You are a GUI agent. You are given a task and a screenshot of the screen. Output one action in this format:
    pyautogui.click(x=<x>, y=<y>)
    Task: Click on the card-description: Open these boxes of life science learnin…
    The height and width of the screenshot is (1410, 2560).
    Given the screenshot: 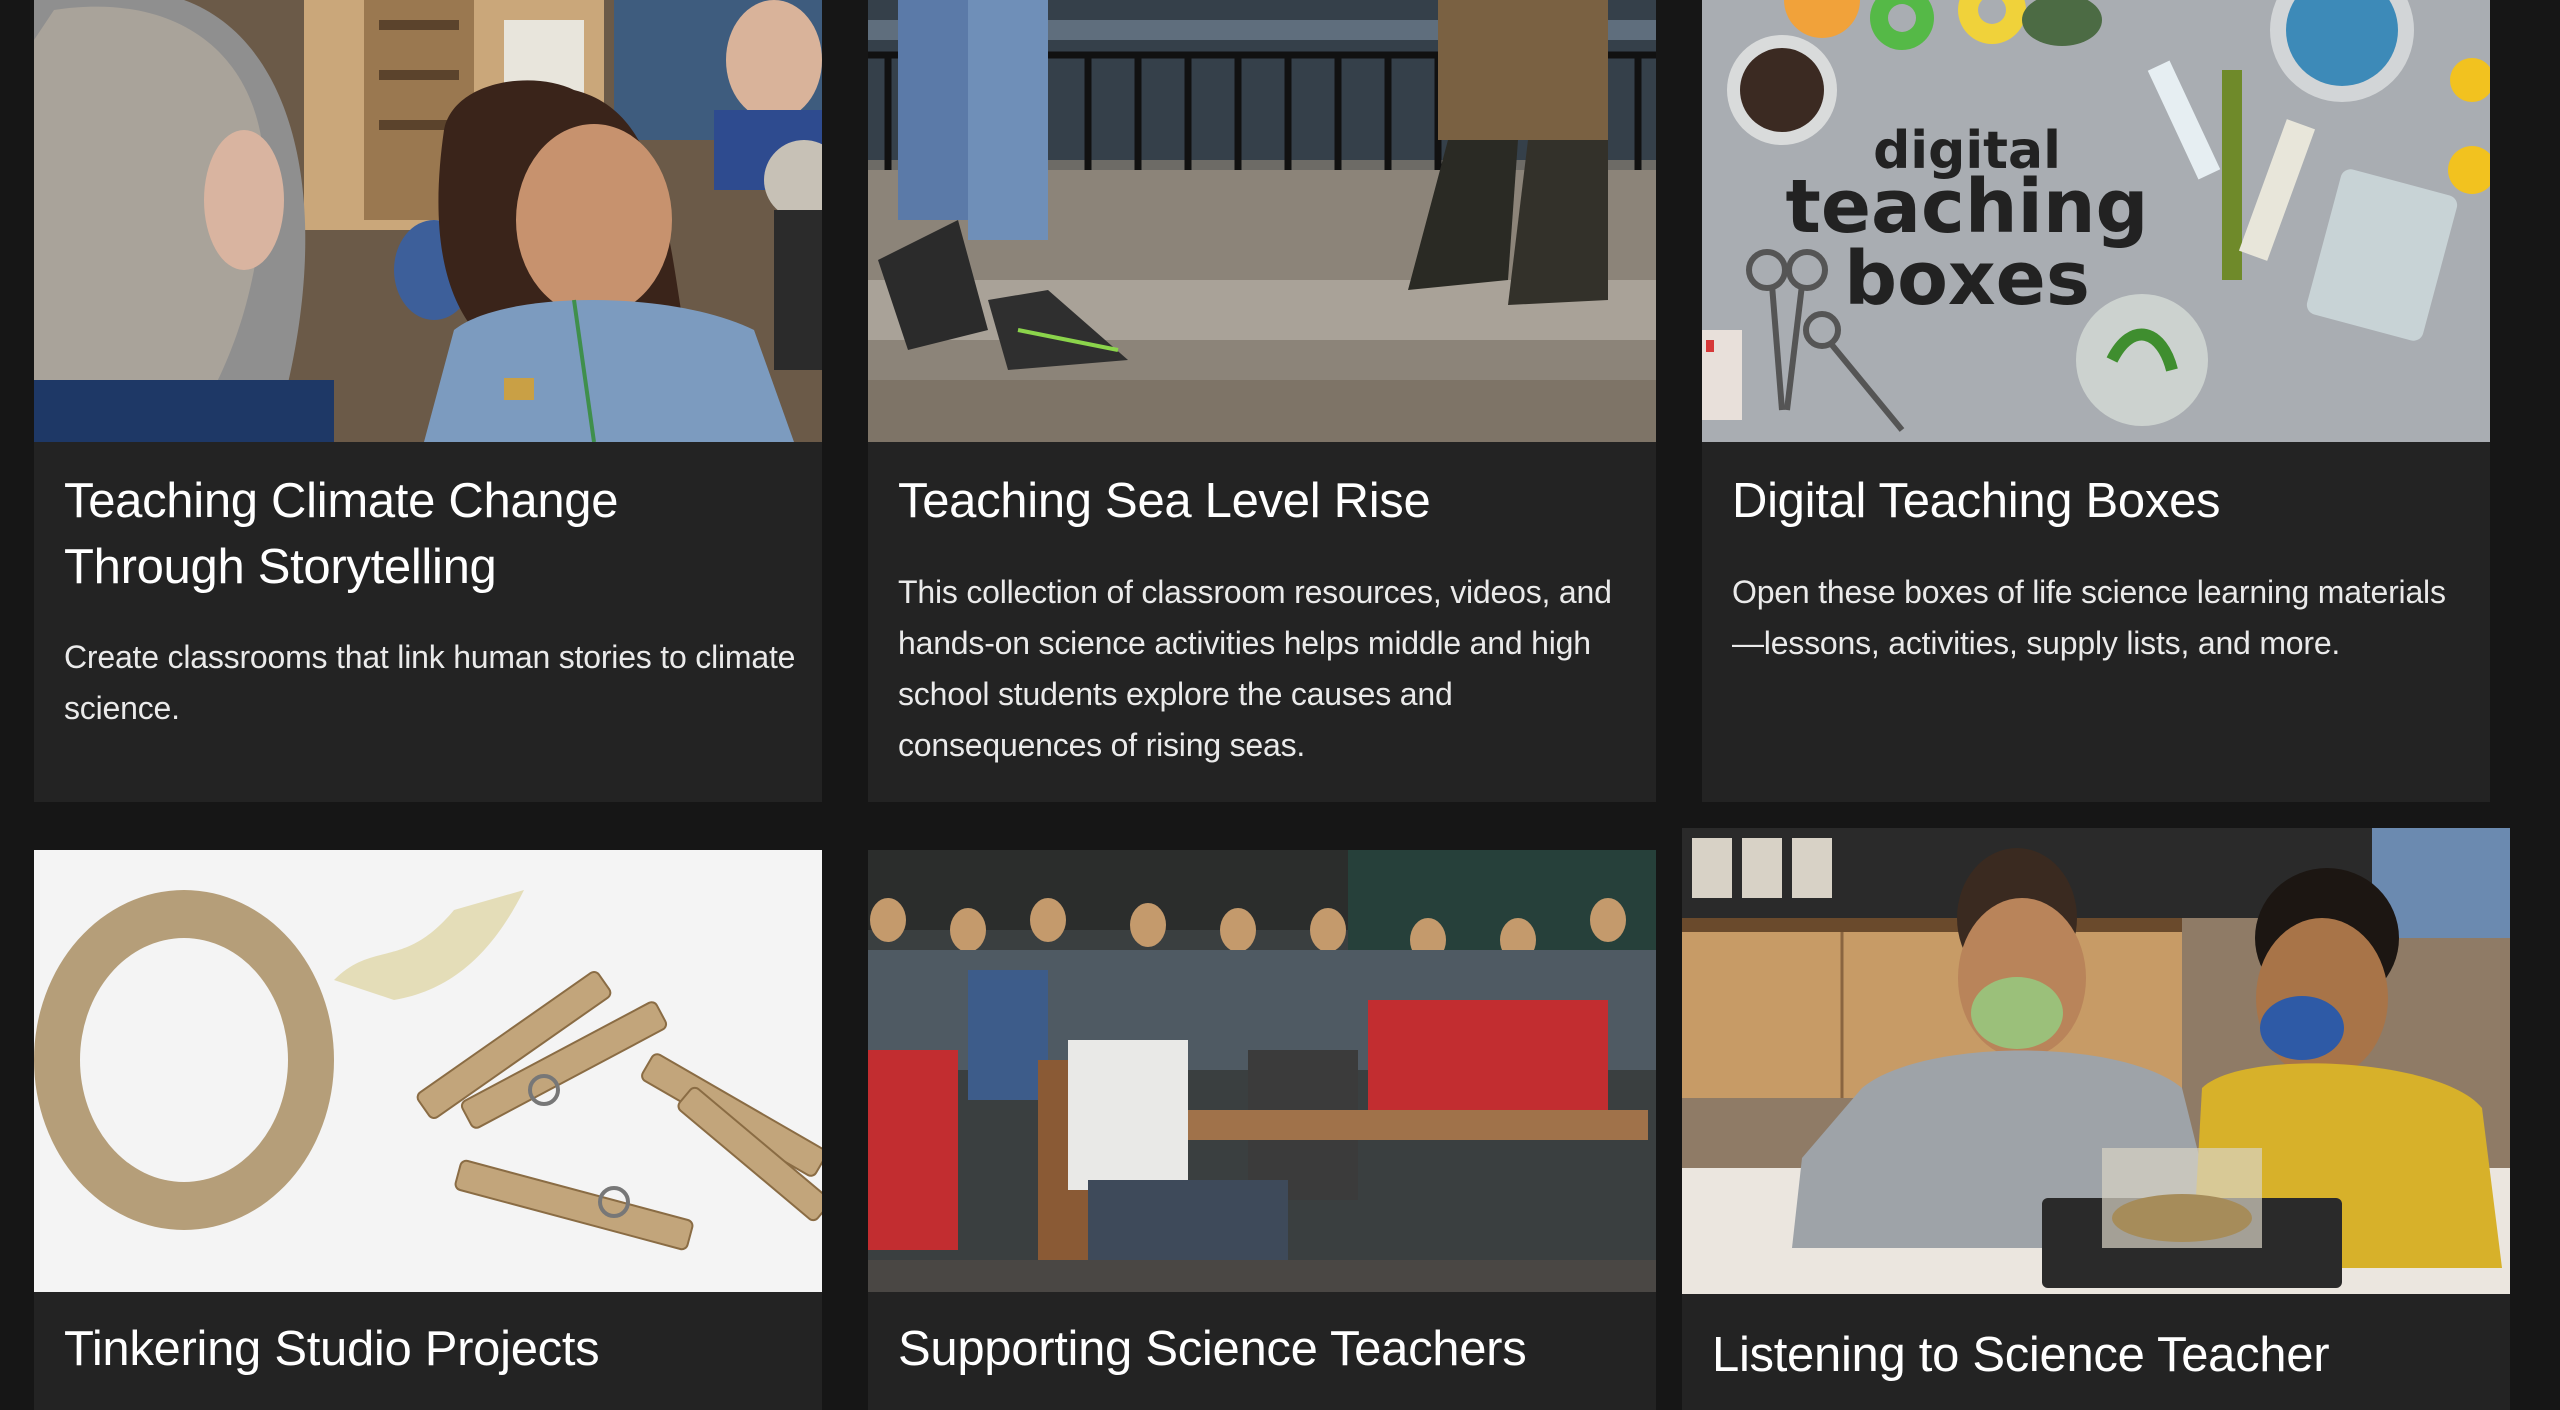 What is the action you would take?
    pyautogui.click(x=2089, y=617)
    